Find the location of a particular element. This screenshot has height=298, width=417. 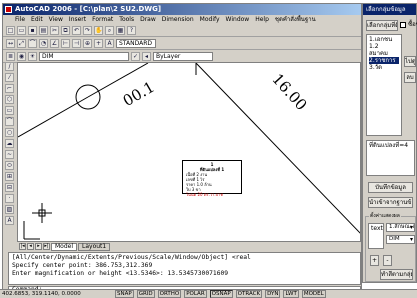

list-item: text.txt is located at coordinates (377, 228).